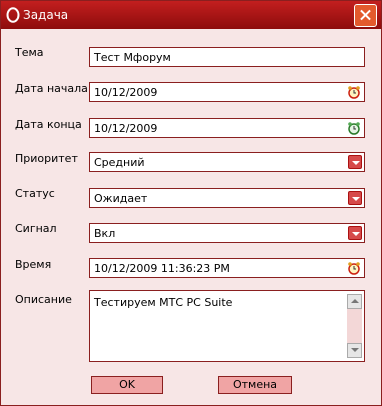 This screenshot has width=382, height=406. What do you see at coordinates (43, 299) in the screenshot?
I see `description-label: Описание` at bounding box center [43, 299].